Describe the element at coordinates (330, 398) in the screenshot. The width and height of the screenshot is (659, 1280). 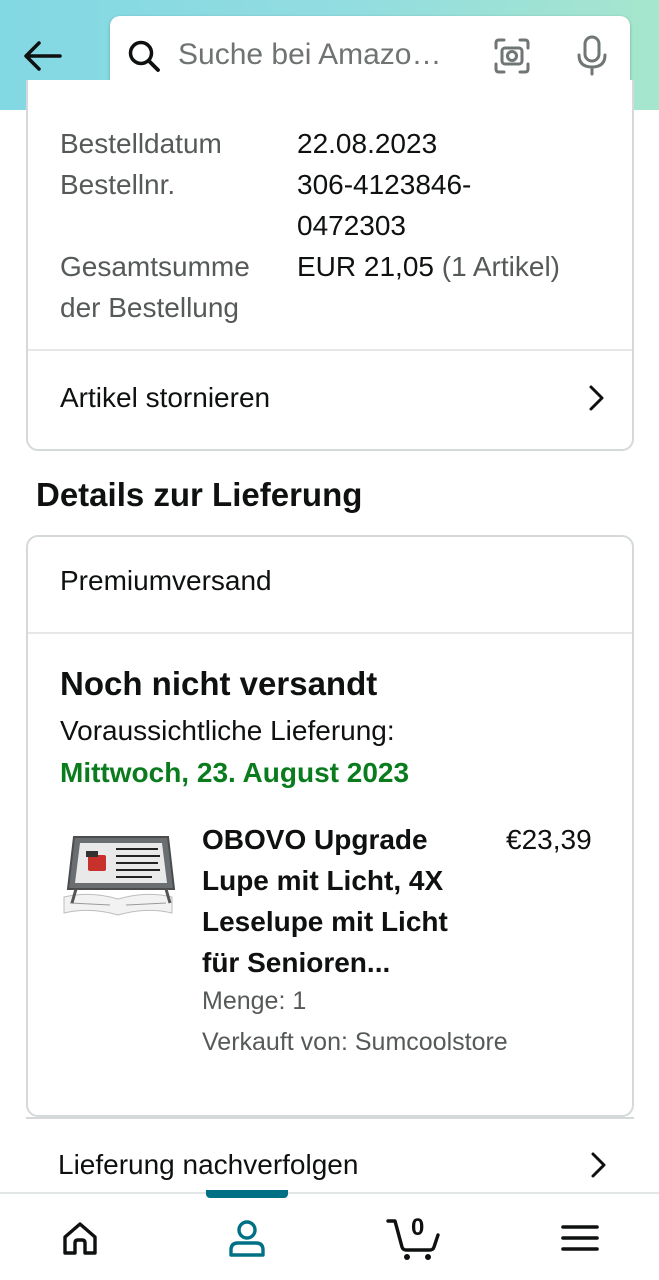
I see `cancel-item-link: Artikel stornieren` at that location.